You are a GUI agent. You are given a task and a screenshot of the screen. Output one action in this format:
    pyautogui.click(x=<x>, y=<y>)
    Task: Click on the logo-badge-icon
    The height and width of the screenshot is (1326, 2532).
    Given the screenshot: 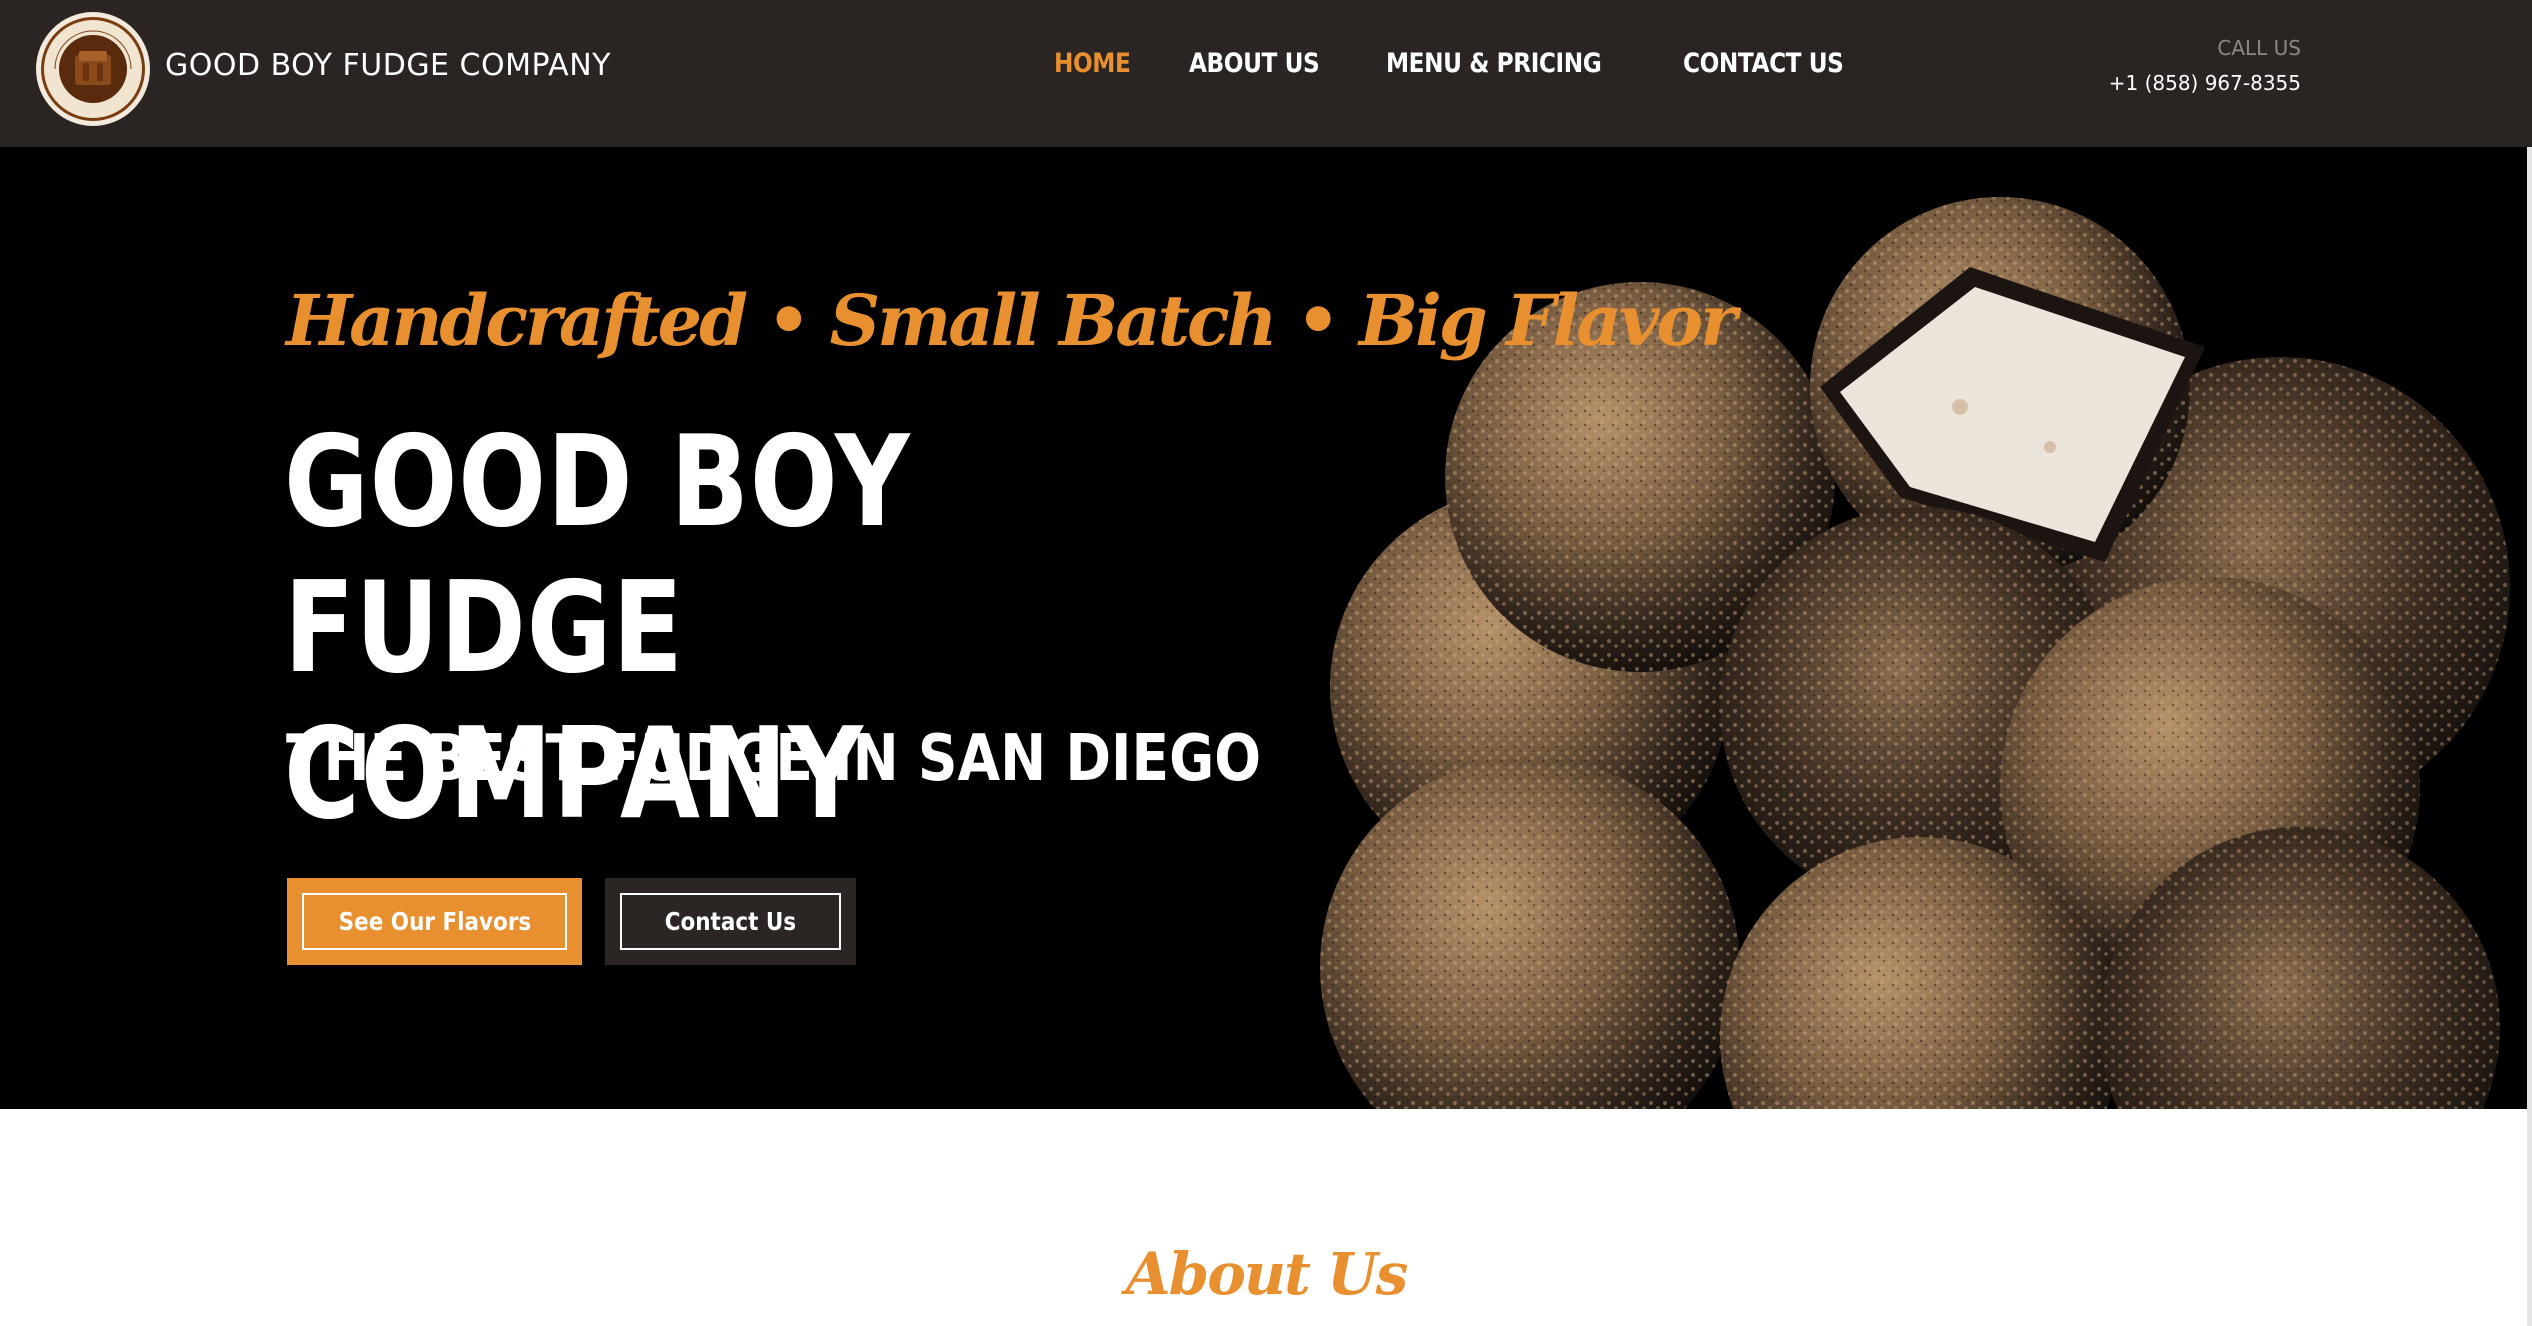 What is the action you would take?
    pyautogui.click(x=93, y=69)
    